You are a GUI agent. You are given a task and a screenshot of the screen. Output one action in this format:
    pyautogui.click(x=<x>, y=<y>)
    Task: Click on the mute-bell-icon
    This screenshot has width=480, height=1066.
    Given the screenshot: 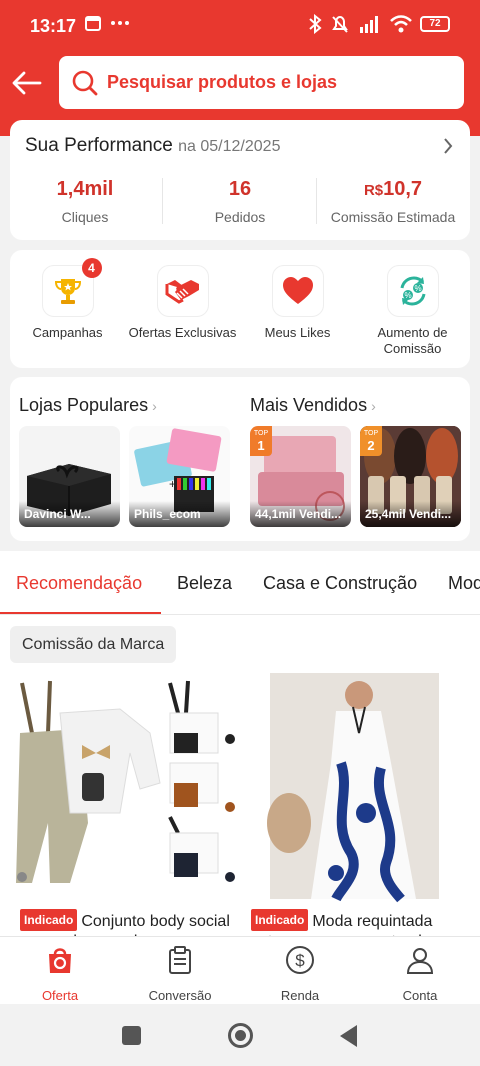 What is the action you would take?
    pyautogui.click(x=340, y=24)
    